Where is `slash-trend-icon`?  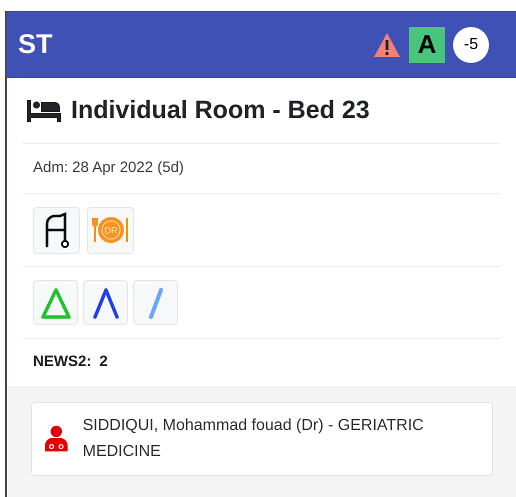 slash-trend-icon is located at coordinates (155, 302).